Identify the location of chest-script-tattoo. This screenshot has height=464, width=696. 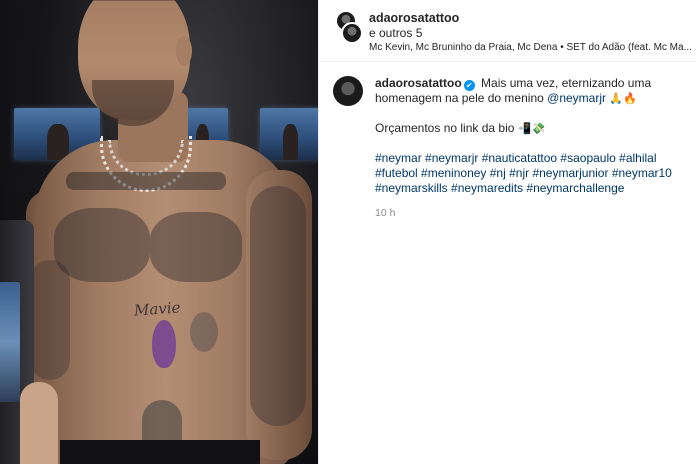
(146, 181).